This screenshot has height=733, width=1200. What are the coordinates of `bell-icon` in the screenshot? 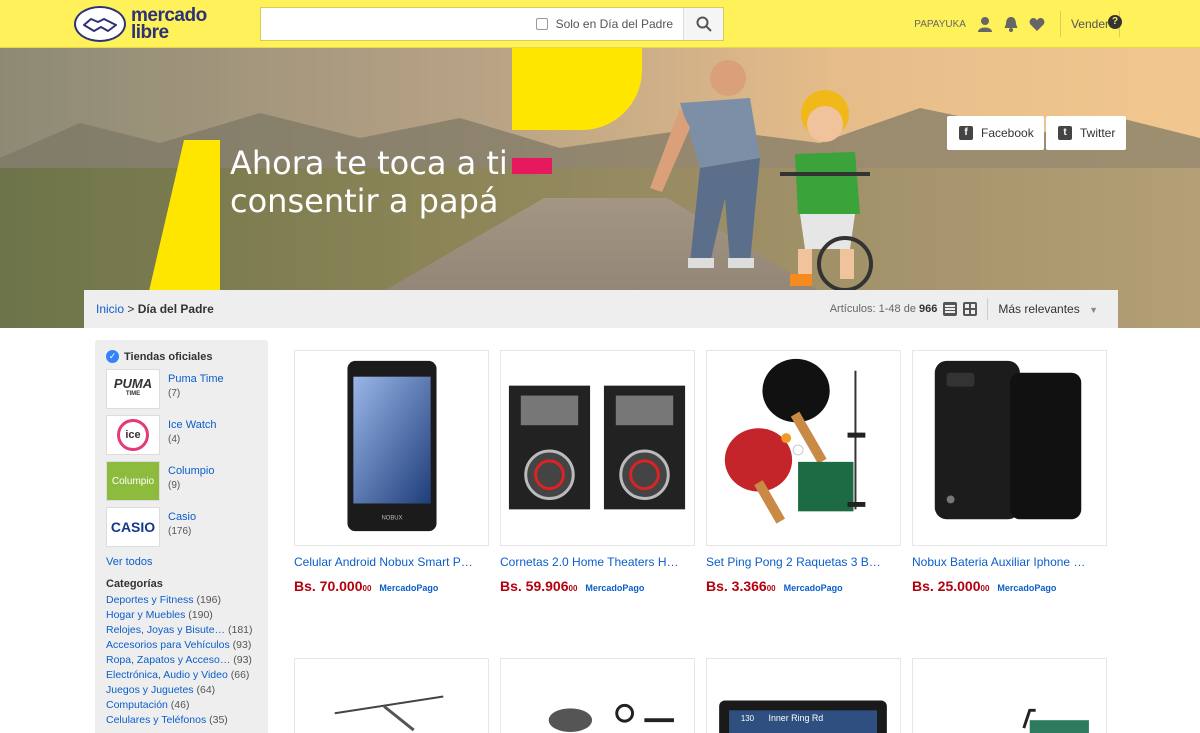 It's located at (1011, 24).